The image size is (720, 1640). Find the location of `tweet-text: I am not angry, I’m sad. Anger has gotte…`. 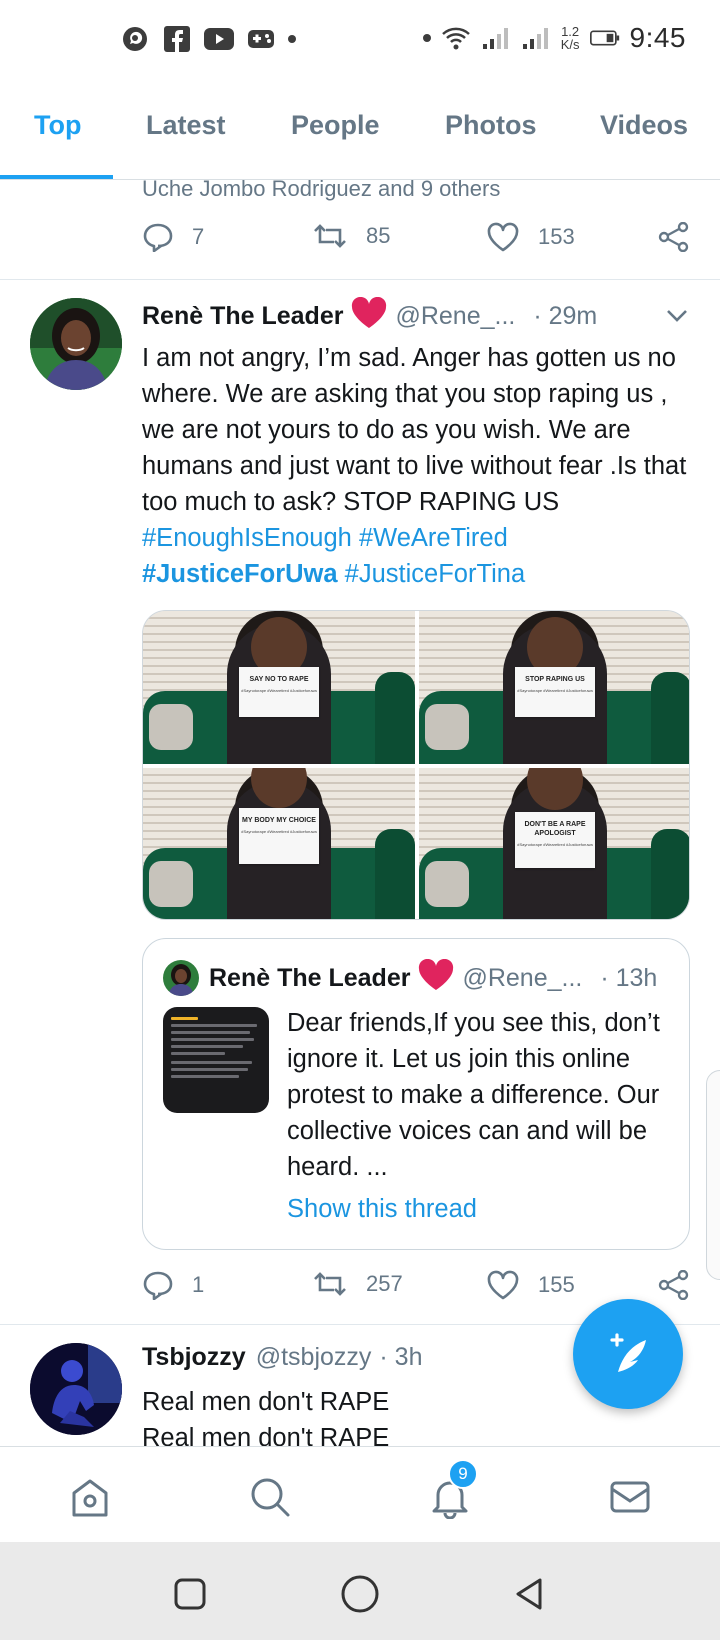

tweet-text: I am not angry, I’m sad. Anger has gotte… is located at coordinates (416, 466).